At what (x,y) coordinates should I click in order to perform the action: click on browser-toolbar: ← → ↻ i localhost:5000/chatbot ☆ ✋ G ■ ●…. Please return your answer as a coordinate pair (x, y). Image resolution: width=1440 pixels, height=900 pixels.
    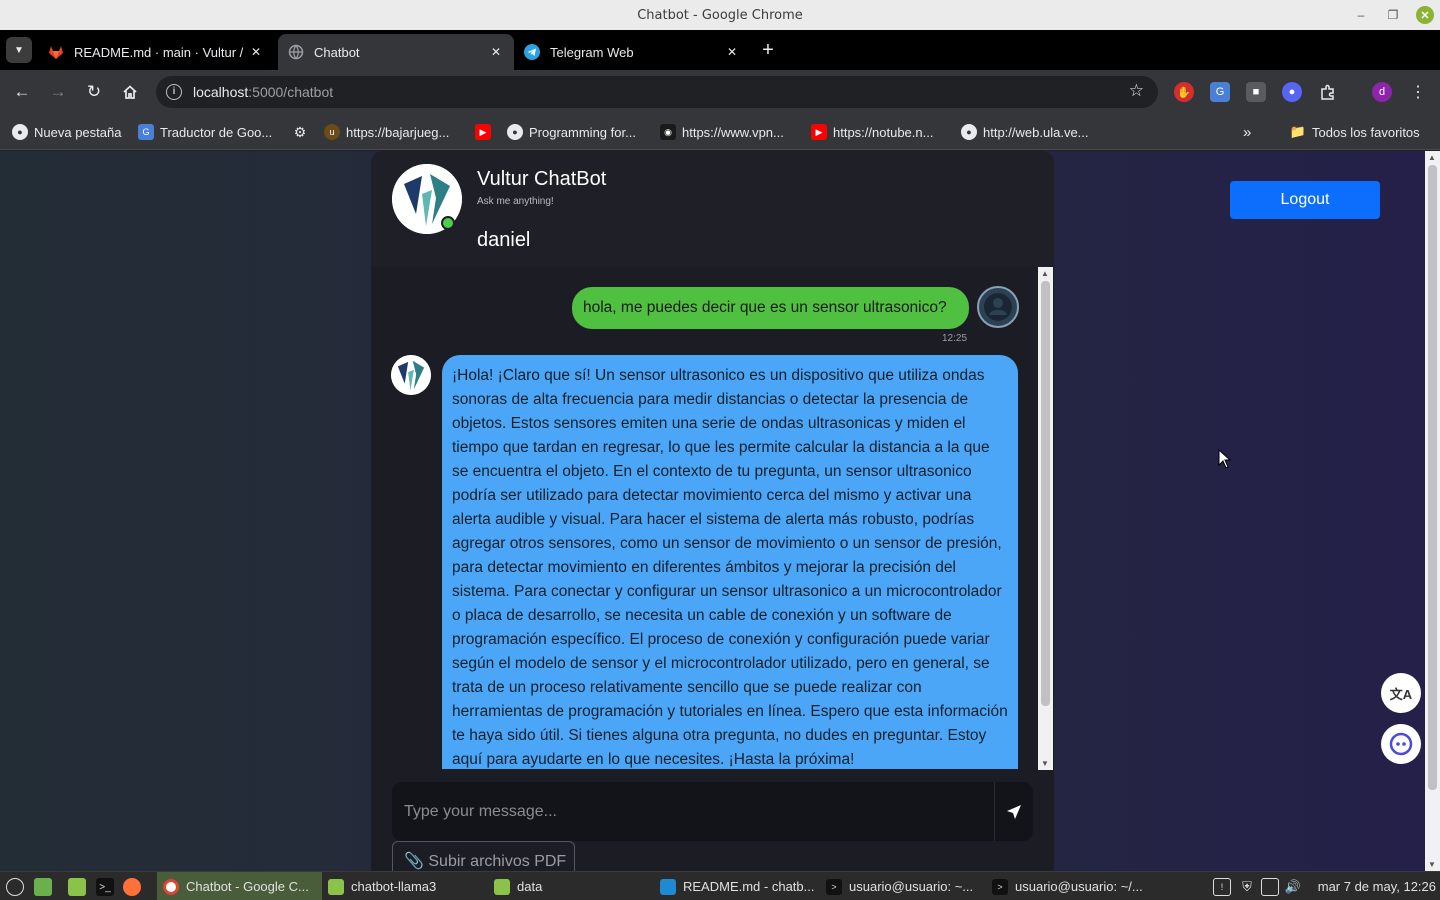
    Looking at the image, I should click on (720, 92).